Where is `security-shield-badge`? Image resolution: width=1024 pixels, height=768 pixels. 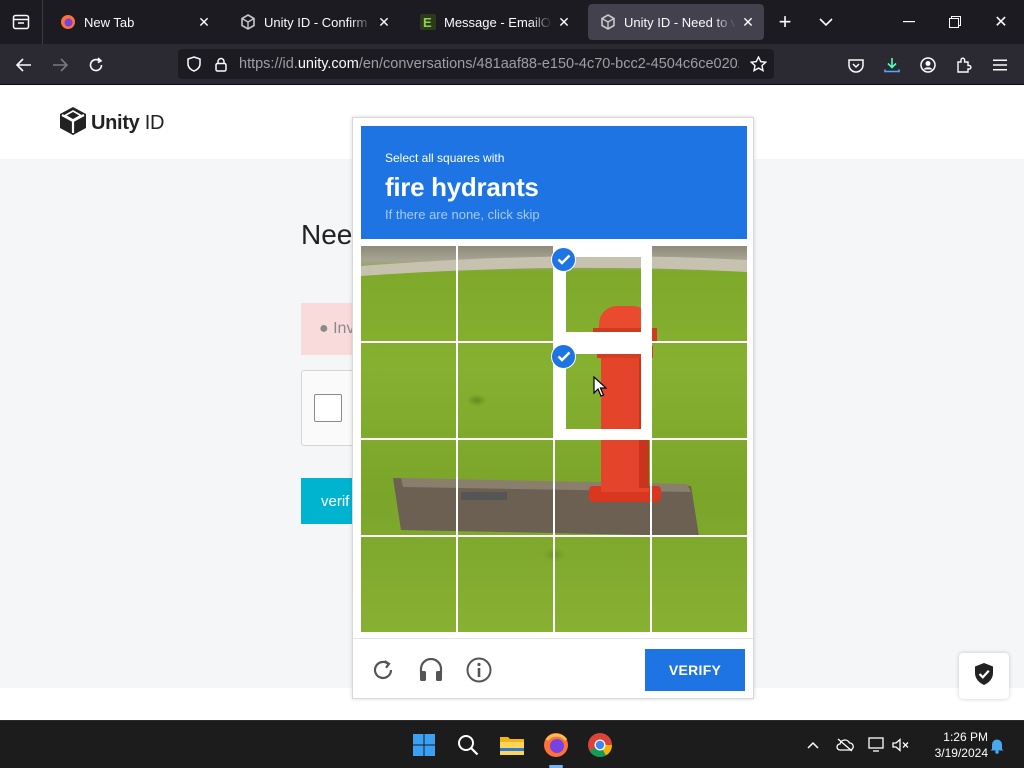 security-shield-badge is located at coordinates (984, 676).